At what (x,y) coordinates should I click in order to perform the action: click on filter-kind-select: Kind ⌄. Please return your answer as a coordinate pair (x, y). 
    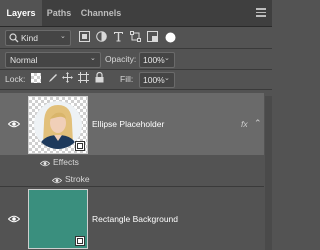
    Looking at the image, I should click on (38, 38).